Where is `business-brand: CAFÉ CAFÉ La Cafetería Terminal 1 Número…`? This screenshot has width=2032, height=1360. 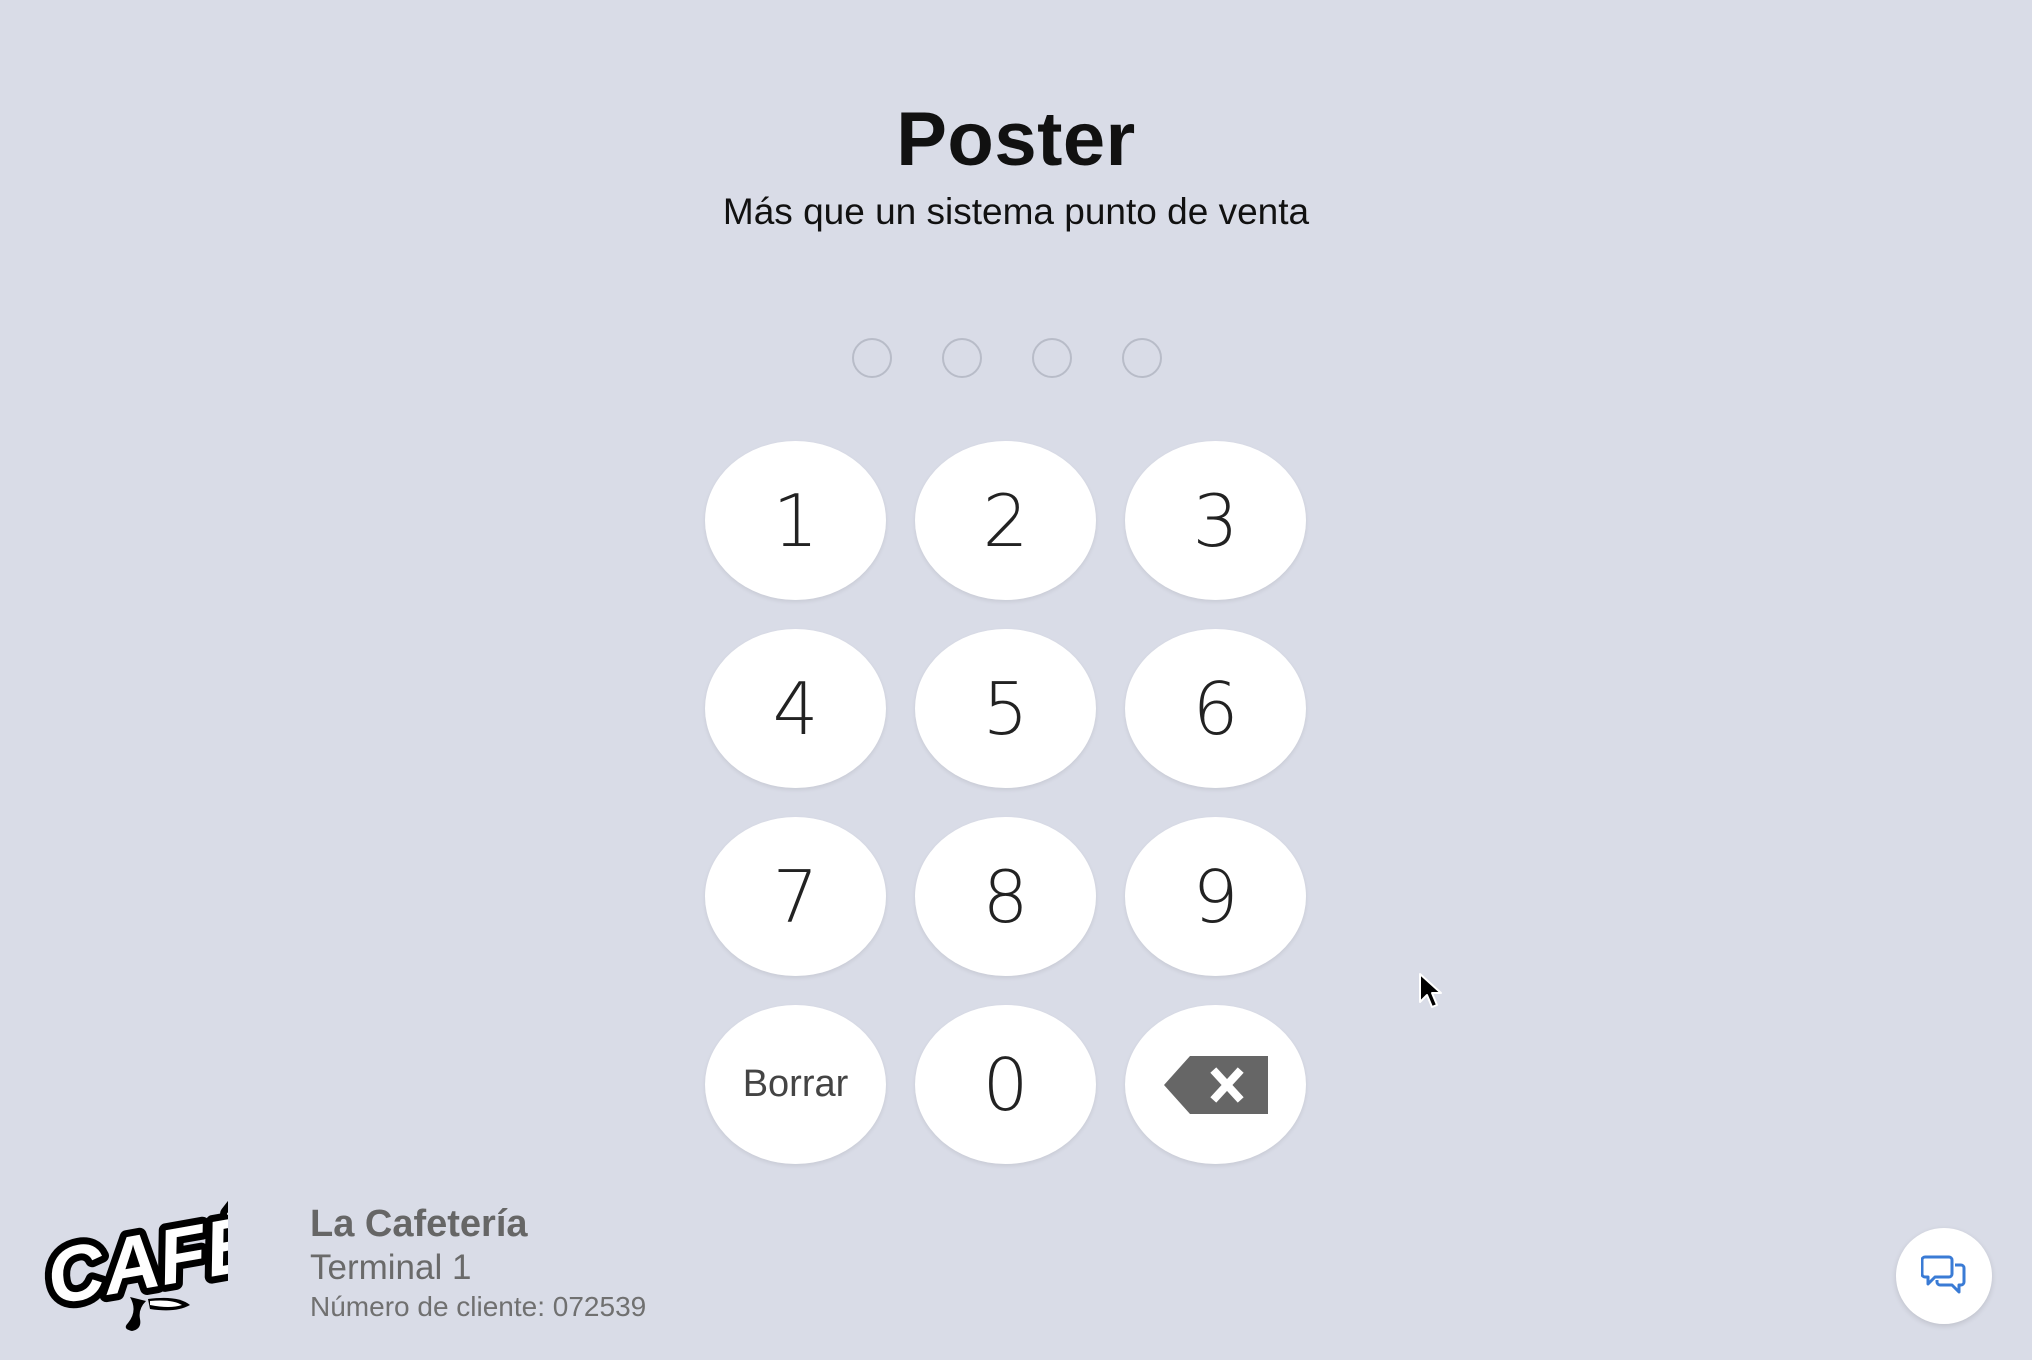 business-brand: CAFÉ CAFÉ La Cafetería Terminal 1 Número… is located at coordinates (342, 1260).